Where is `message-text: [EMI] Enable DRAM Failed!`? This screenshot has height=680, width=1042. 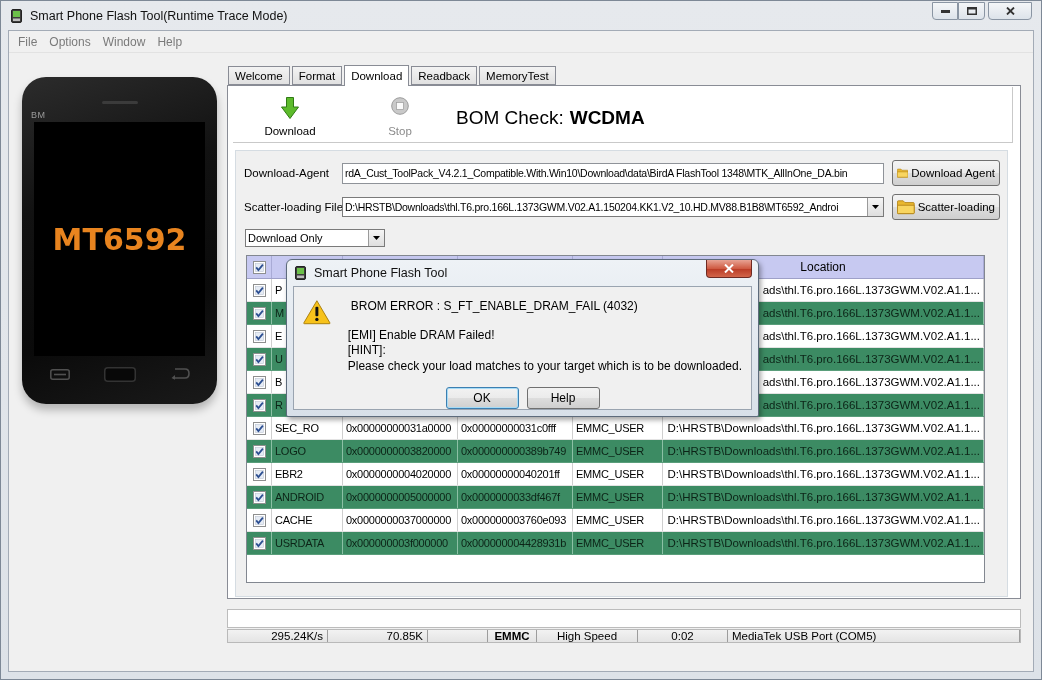
message-text: [EMI] Enable DRAM Failed! is located at coordinates (421, 335).